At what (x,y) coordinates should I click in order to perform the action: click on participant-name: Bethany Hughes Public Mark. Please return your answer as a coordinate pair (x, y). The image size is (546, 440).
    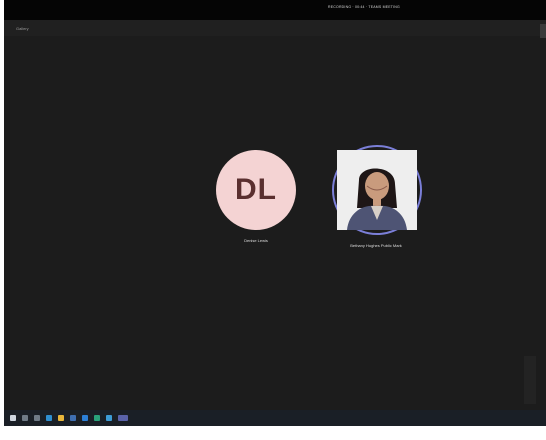
    Looking at the image, I should click on (376, 245).